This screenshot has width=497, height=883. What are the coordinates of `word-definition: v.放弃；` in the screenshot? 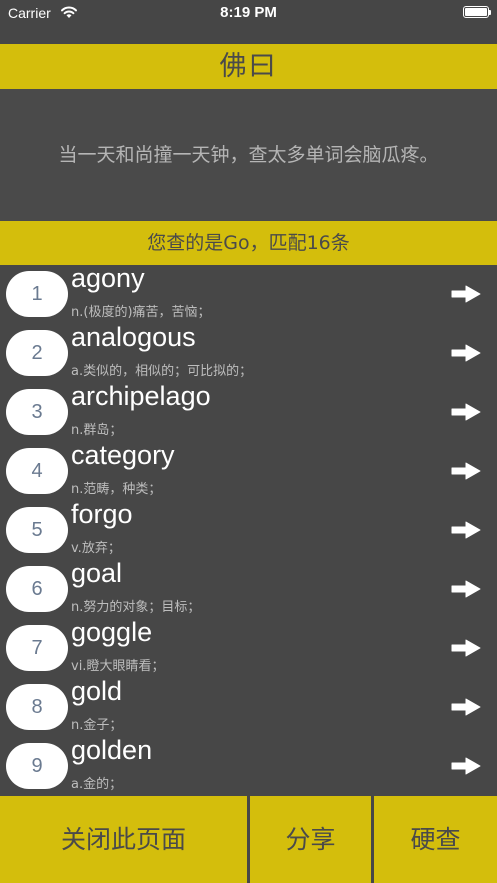 It's located at (96, 548).